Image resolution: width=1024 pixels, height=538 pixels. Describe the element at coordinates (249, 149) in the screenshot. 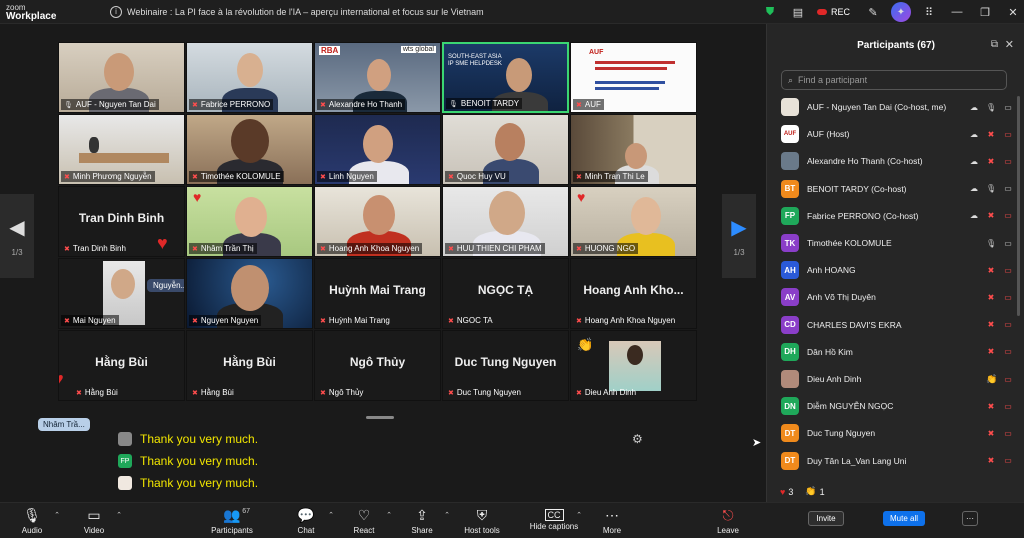

I see `video-tile: ✖ Timothée KOLOMULE` at that location.